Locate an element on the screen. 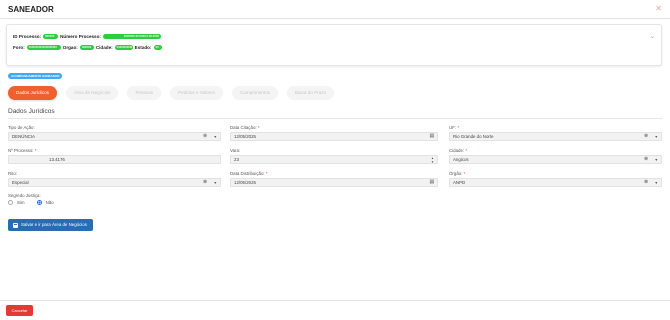 This screenshot has height=320, width=670. orgao-field-value: ANPD is located at coordinates (459, 182).